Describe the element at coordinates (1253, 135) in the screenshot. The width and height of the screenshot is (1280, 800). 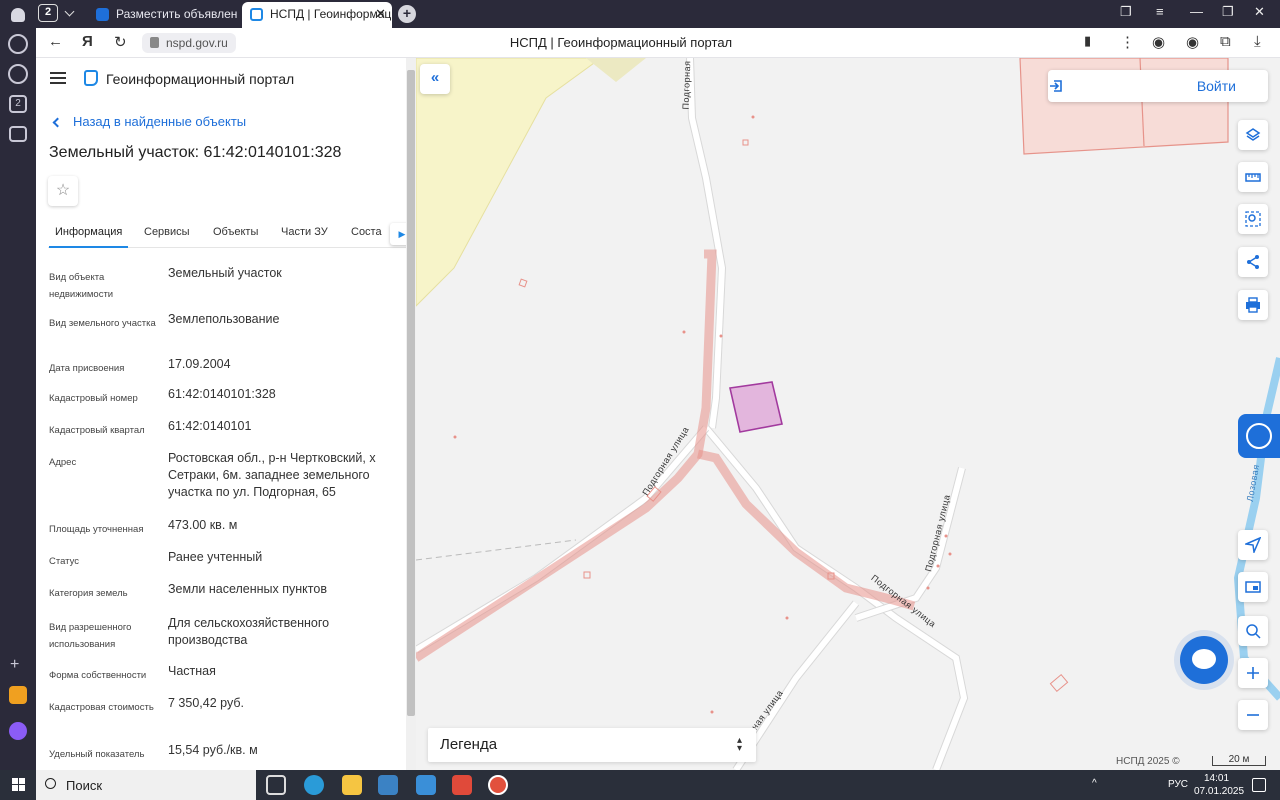
I see `layers-button` at that location.